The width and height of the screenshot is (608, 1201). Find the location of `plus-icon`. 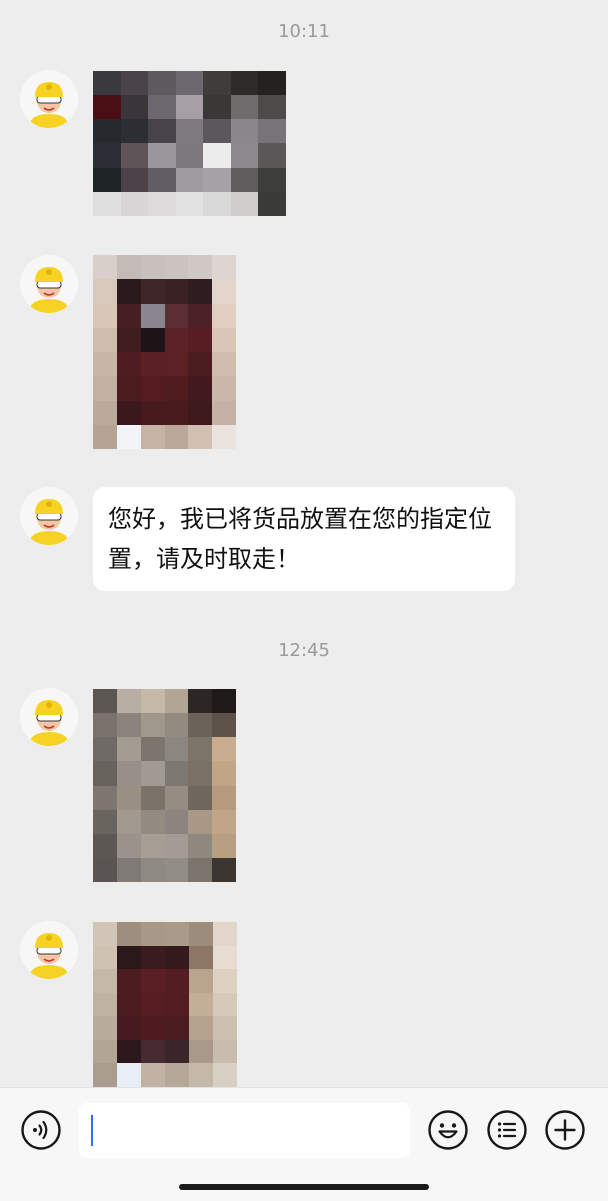

plus-icon is located at coordinates (565, 1130).